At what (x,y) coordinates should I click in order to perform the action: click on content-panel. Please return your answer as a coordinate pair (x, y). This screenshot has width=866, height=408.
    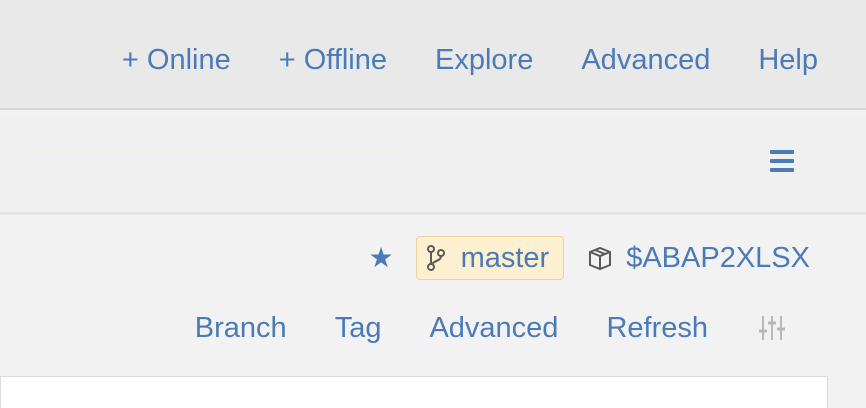
    Looking at the image, I should click on (414, 392).